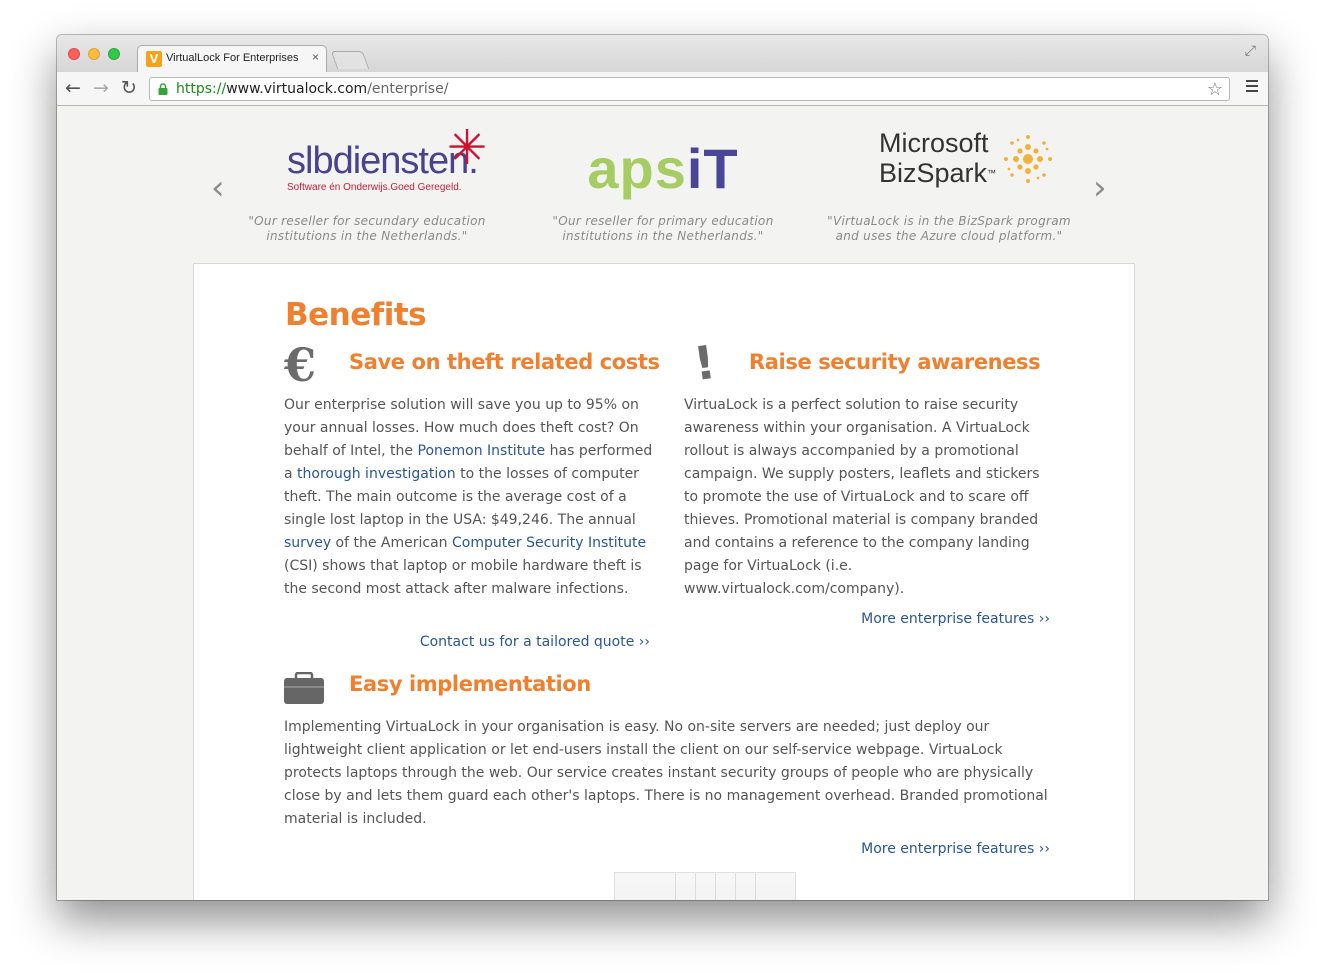 Image resolution: width=1325 pixels, height=980 pixels. Describe the element at coordinates (895, 362) in the screenshot. I see `security-awareness-title: Raise security awareness` at that location.